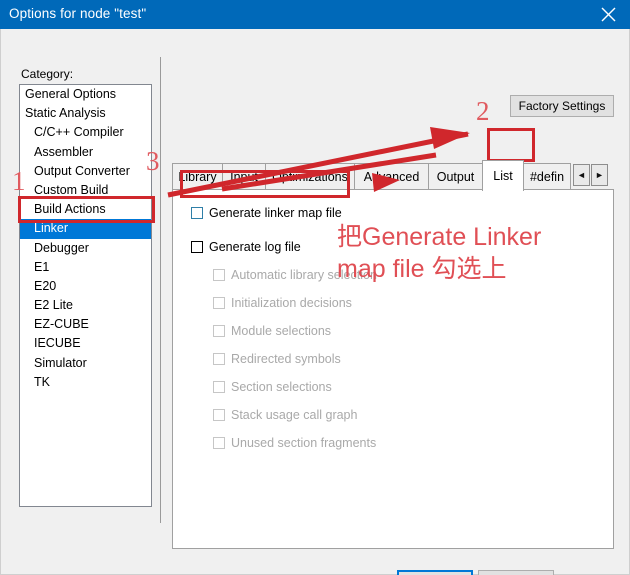 The height and width of the screenshot is (575, 630). Describe the element at coordinates (255, 247) in the screenshot. I see `checkbox-label: Generate log file` at that location.